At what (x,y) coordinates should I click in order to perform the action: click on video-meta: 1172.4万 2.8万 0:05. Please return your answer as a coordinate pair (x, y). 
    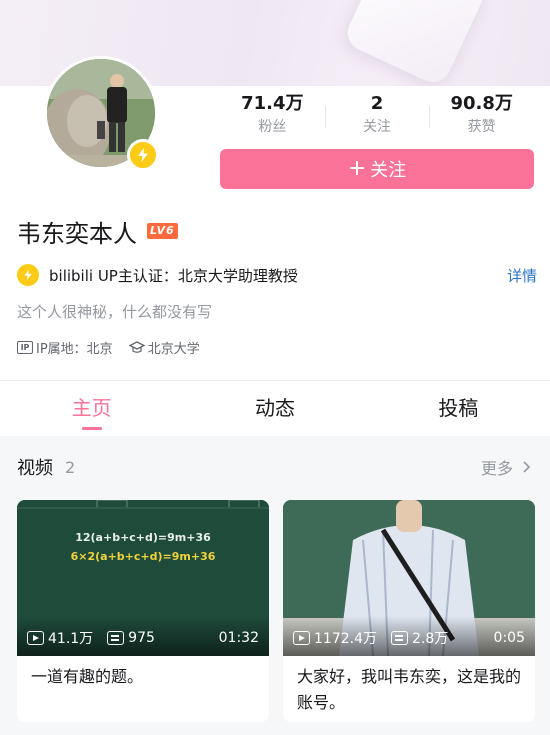
    Looking at the image, I should click on (409, 638).